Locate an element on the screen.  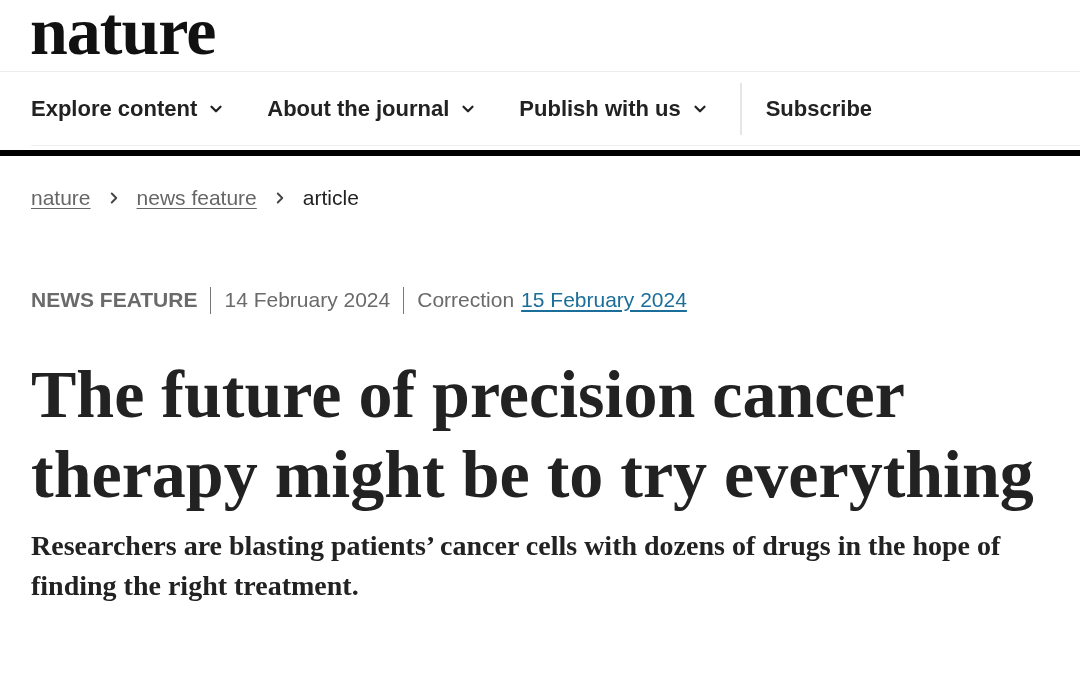
correction-date-link: 15 February 2024 is located at coordinates (604, 300).